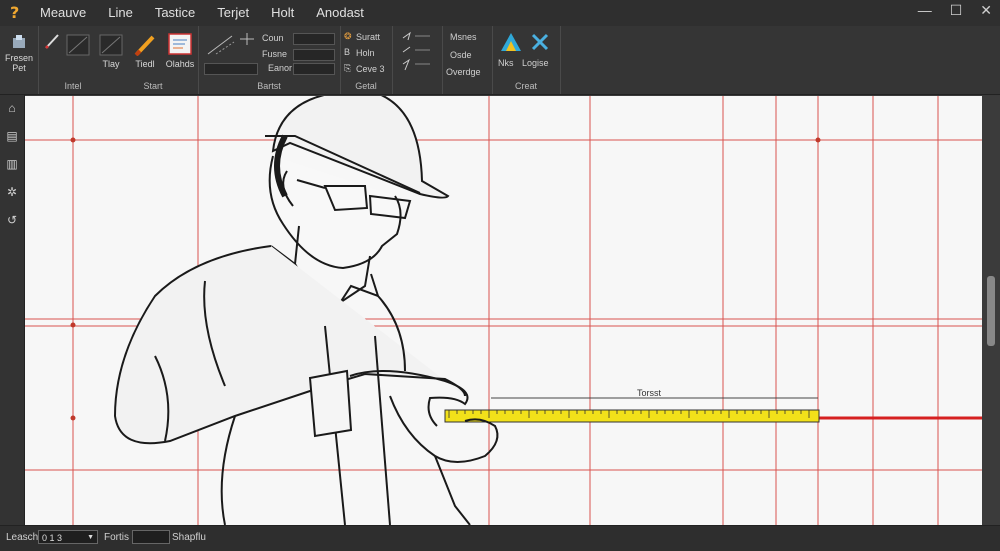 This screenshot has width=1000, height=551. Describe the element at coordinates (535, 63) in the screenshot. I see `logise-button: Logise` at that location.